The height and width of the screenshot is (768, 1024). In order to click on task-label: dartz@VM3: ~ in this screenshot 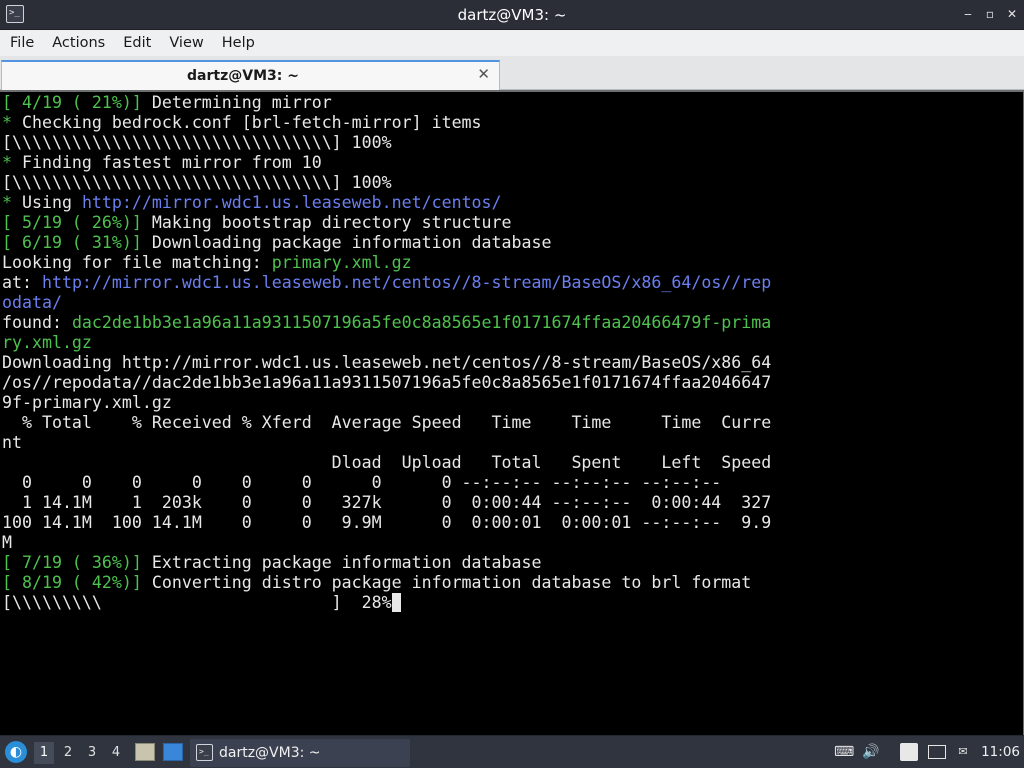, I will do `click(270, 753)`.